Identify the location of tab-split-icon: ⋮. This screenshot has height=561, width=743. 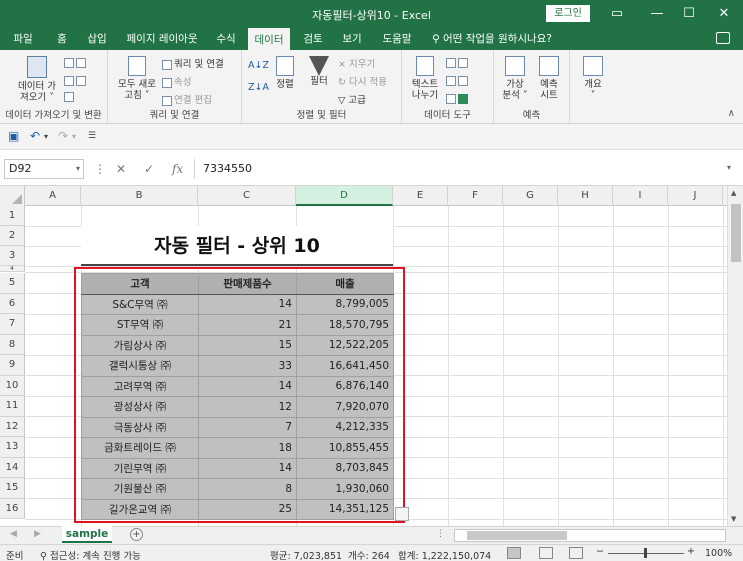
(440, 534).